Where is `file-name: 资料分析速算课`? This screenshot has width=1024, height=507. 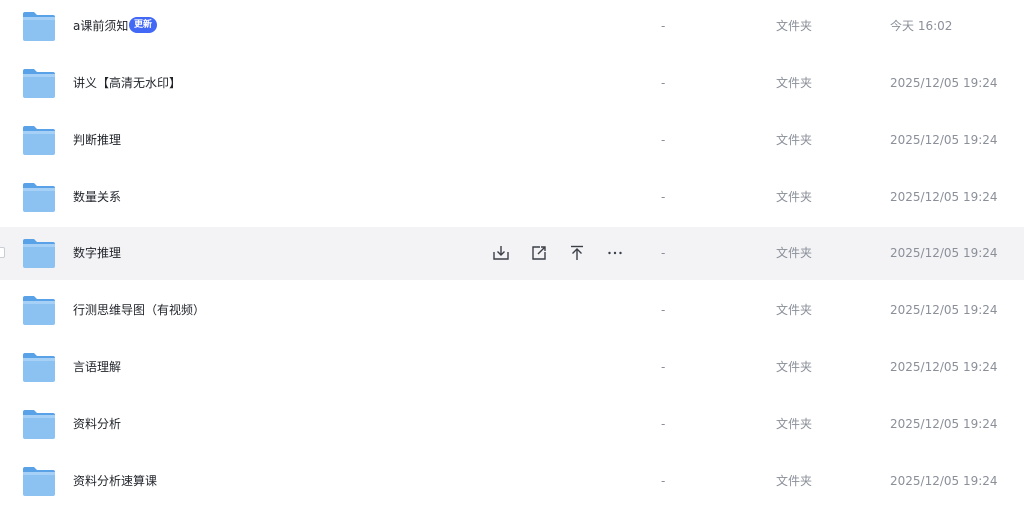
file-name: 资料分析速算课 is located at coordinates (115, 481).